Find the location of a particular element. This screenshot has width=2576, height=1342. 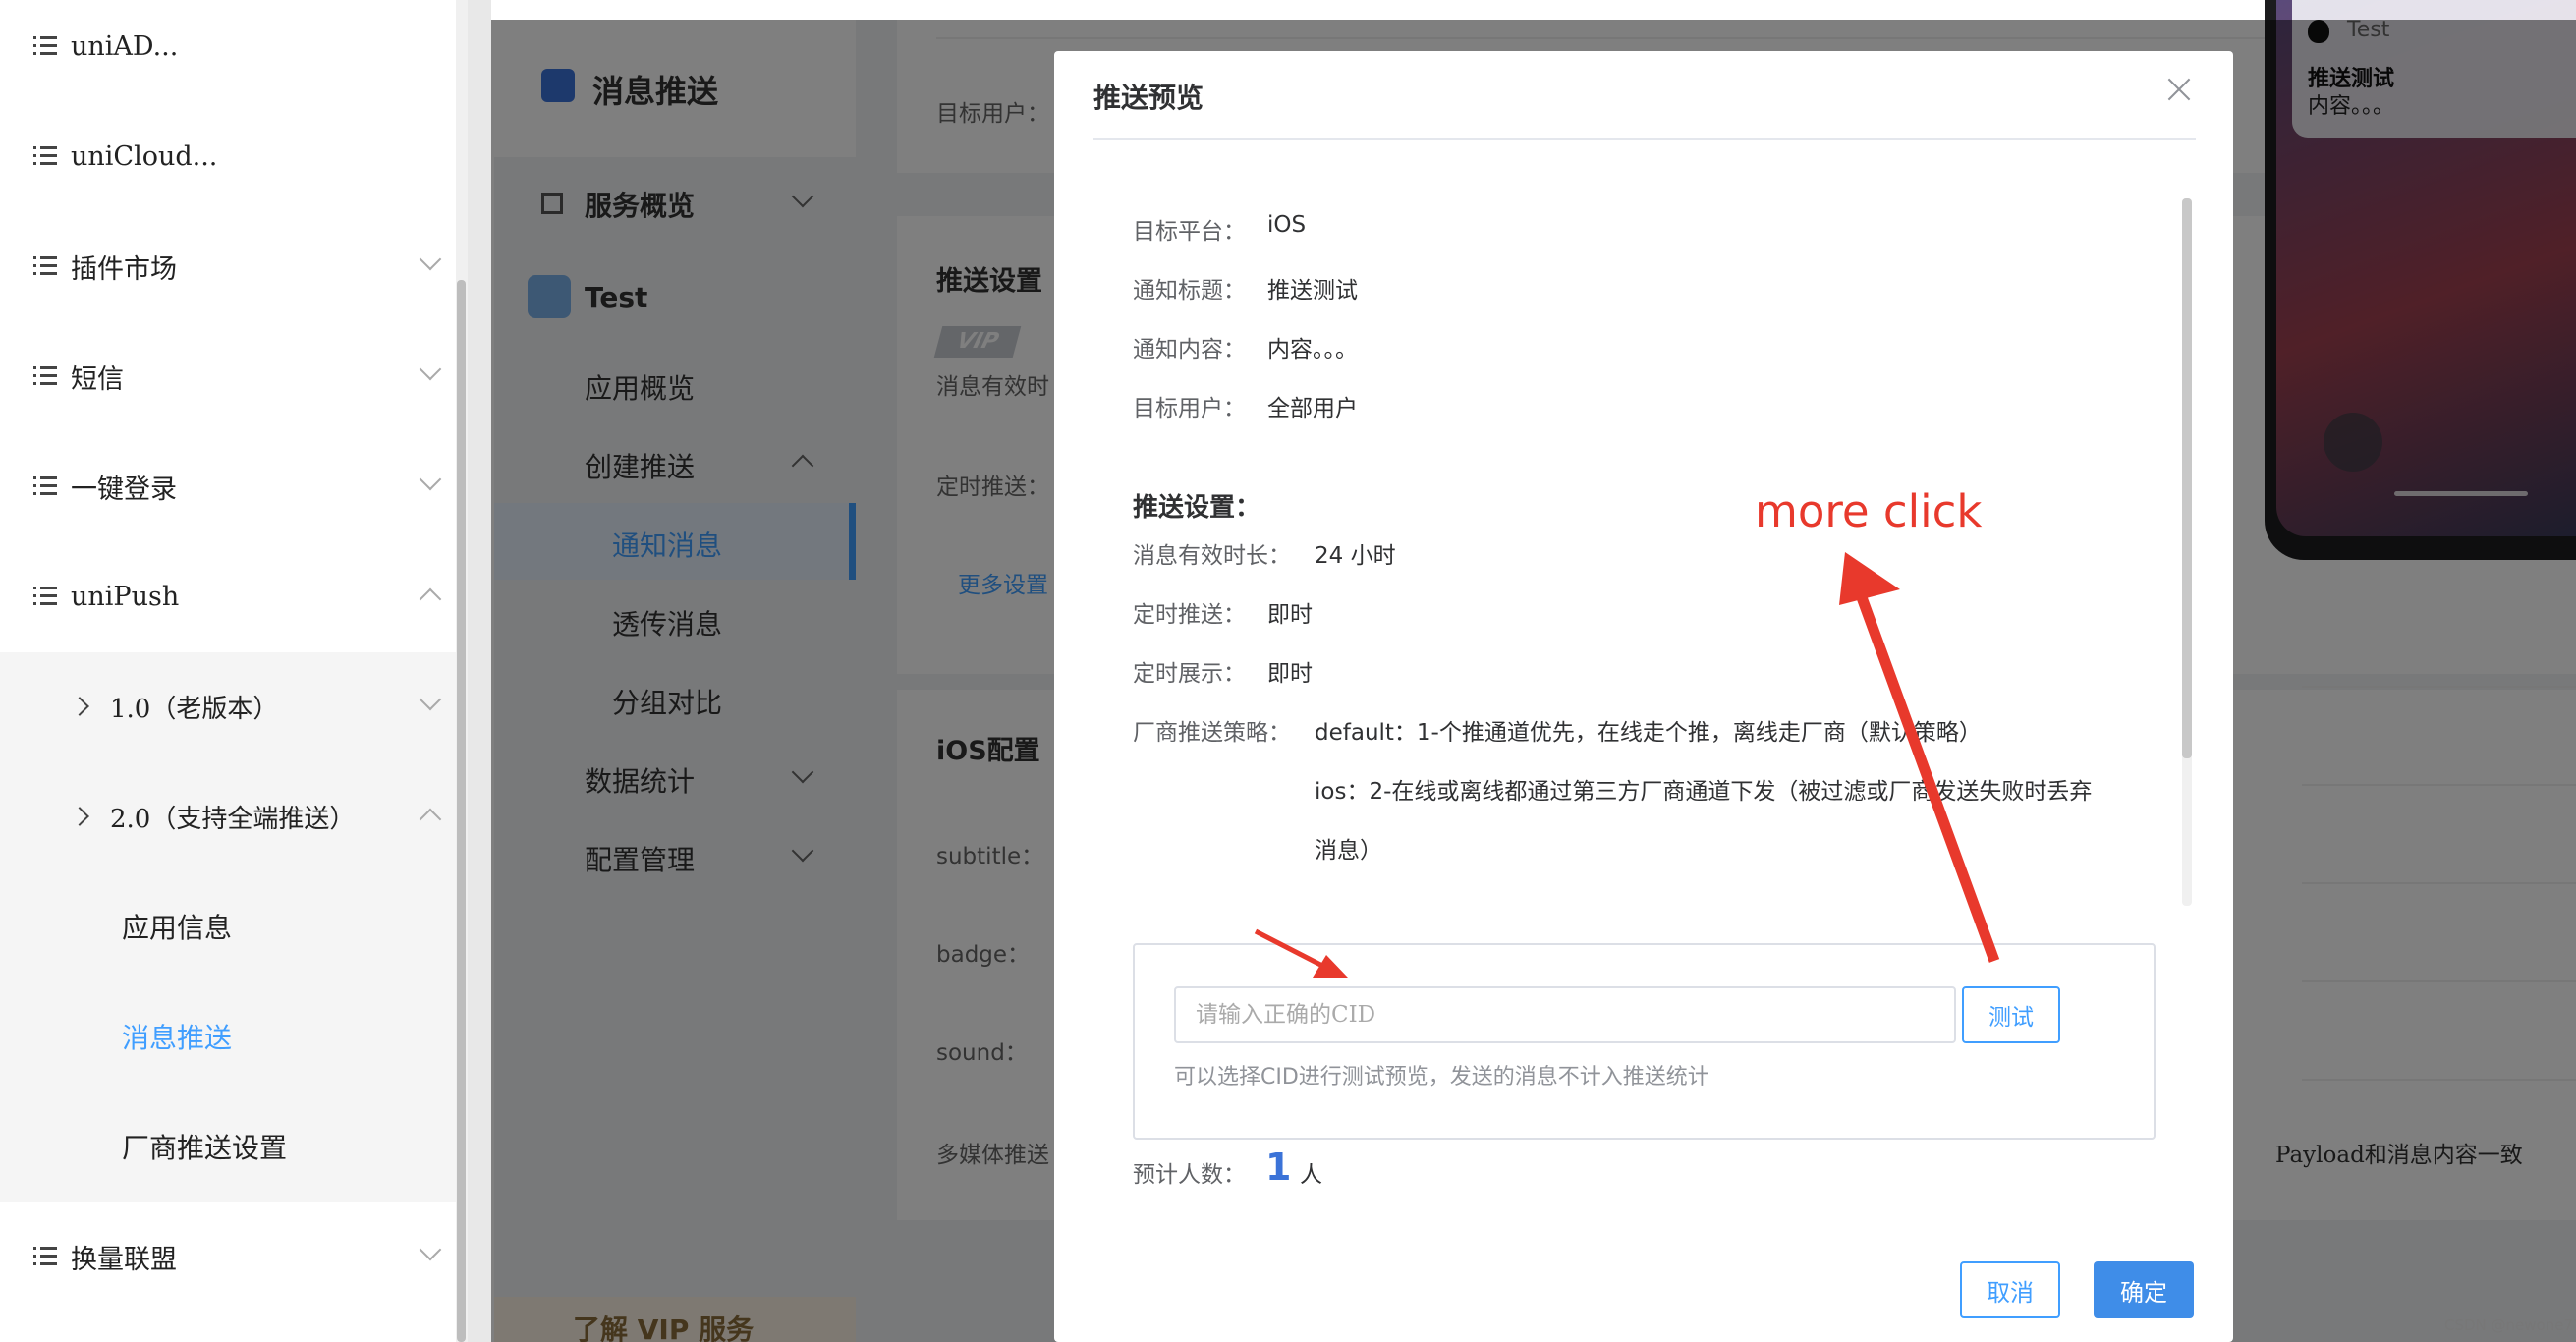

arrow-to-cid-input is located at coordinates (1301, 953).